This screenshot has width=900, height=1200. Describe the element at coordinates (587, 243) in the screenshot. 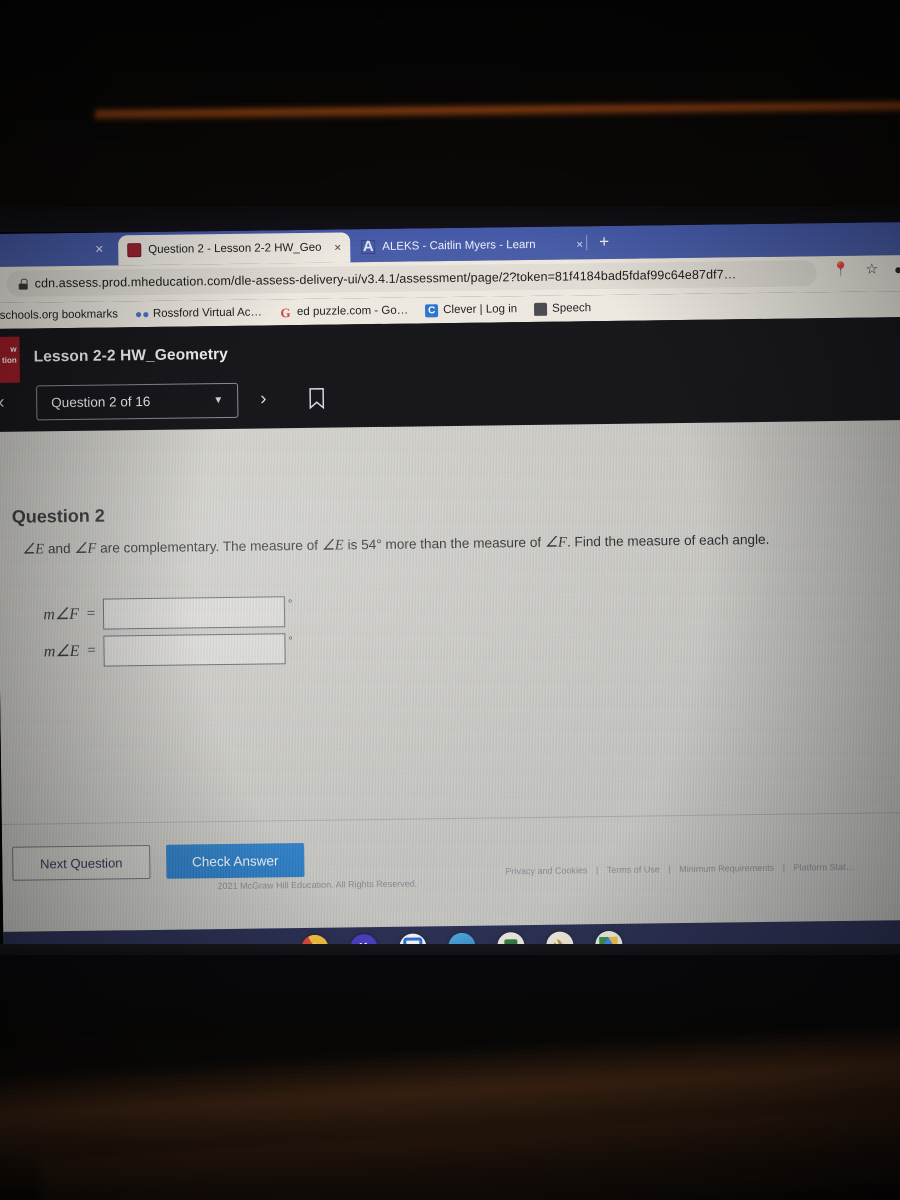

I see `tab-divider` at that location.